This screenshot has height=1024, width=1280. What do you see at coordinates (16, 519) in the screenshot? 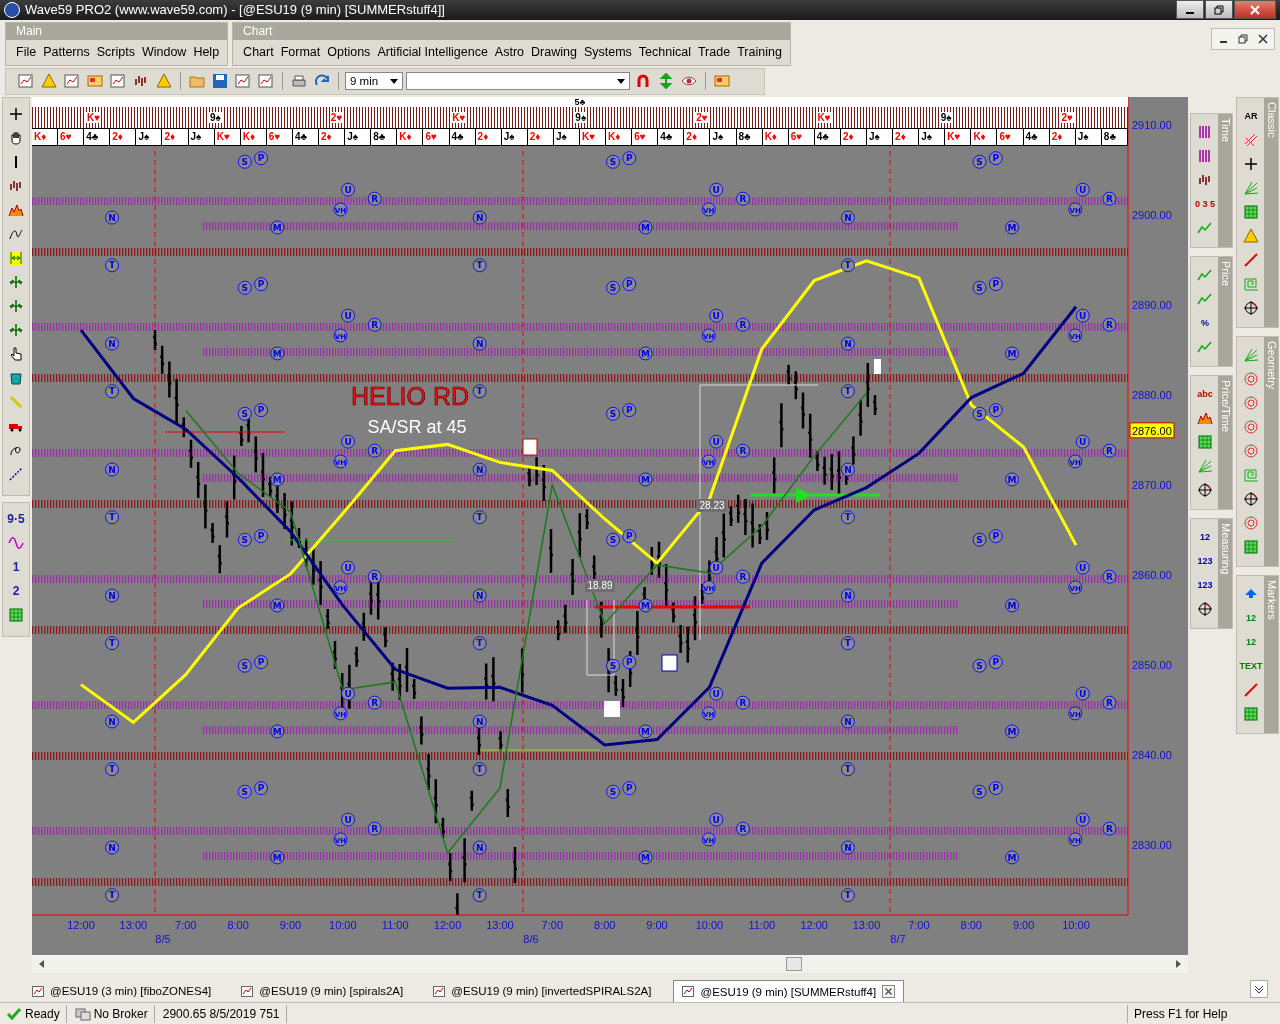
I see `tool-button: 9·5` at bounding box center [16, 519].